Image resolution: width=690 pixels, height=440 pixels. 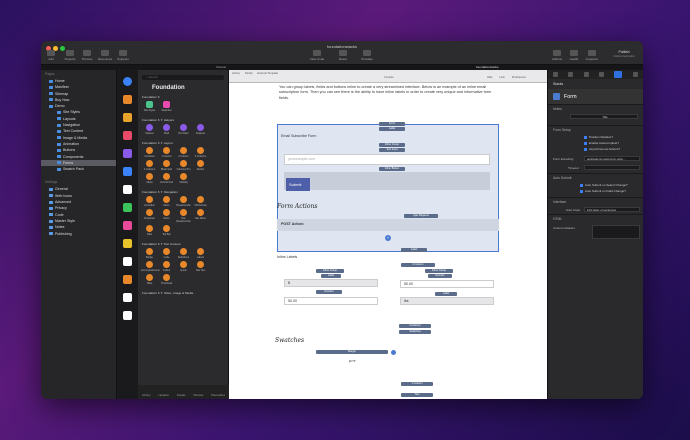 What do you see at coordinates (387, 159) in the screenshot?
I see `email-input: youexample.com` at bounding box center [387, 159].